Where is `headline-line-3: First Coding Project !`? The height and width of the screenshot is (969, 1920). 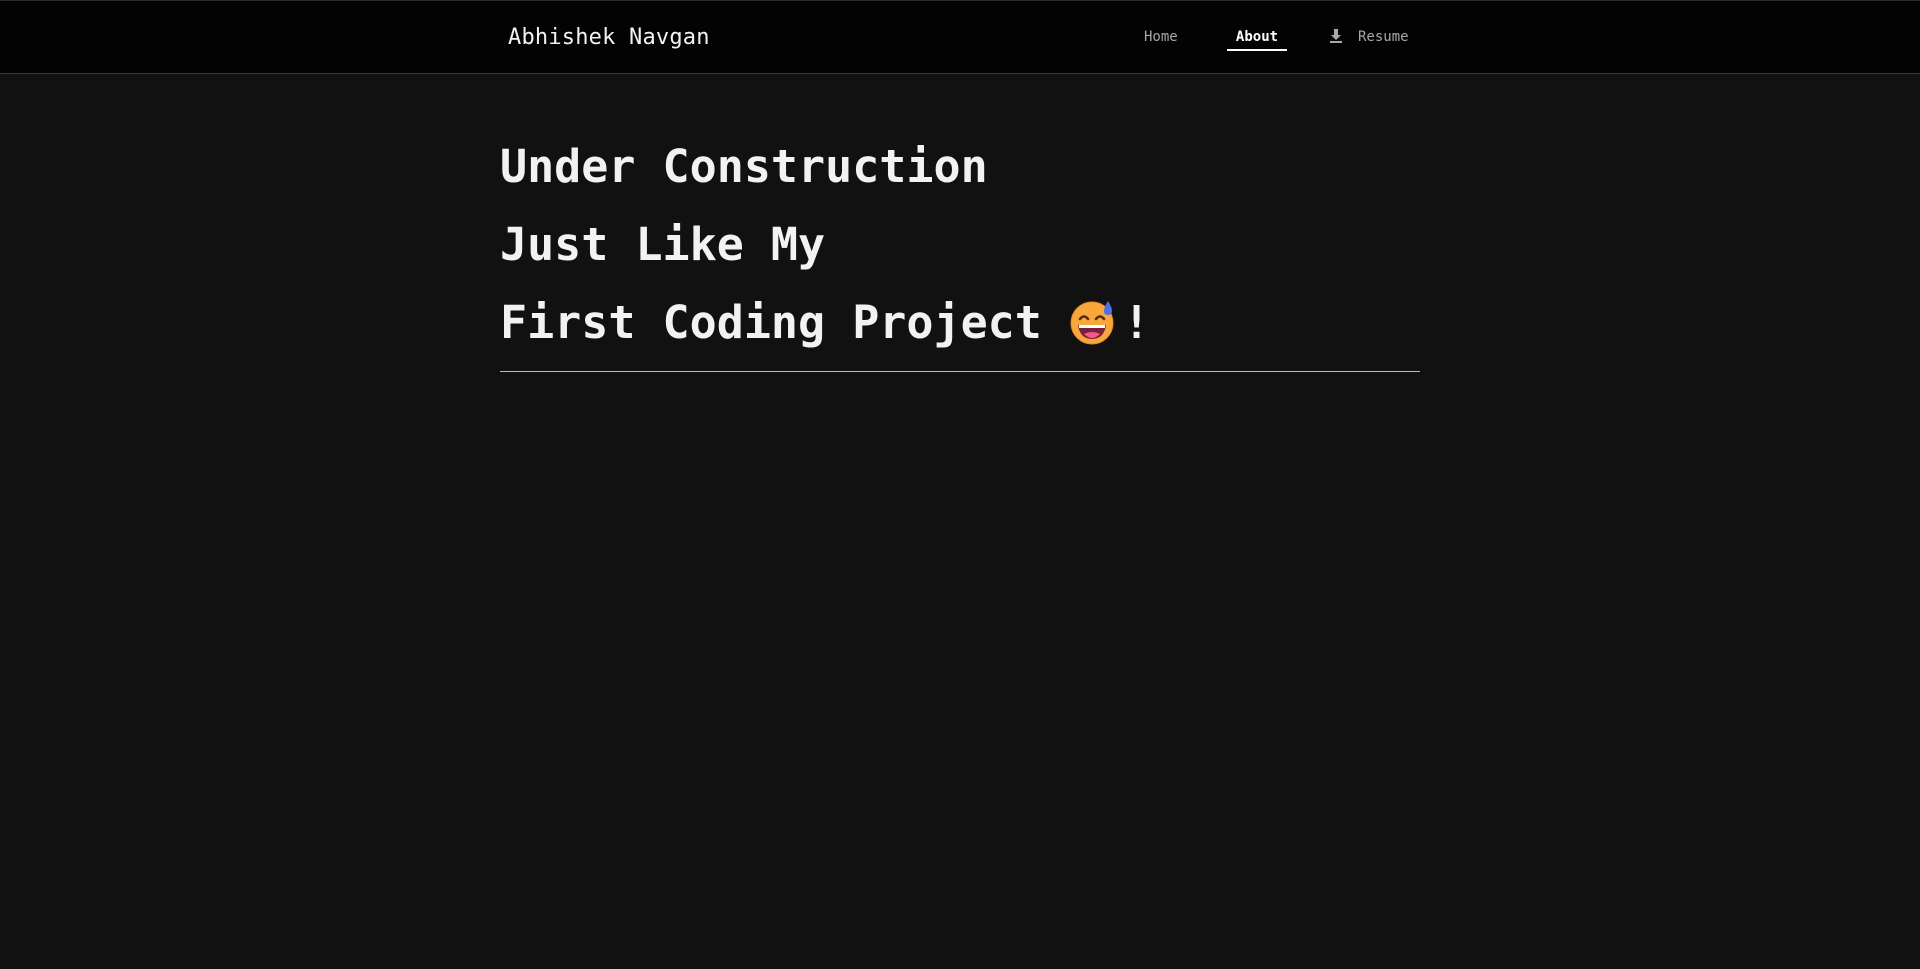 headline-line-3: First Coding Project ! is located at coordinates (825, 323).